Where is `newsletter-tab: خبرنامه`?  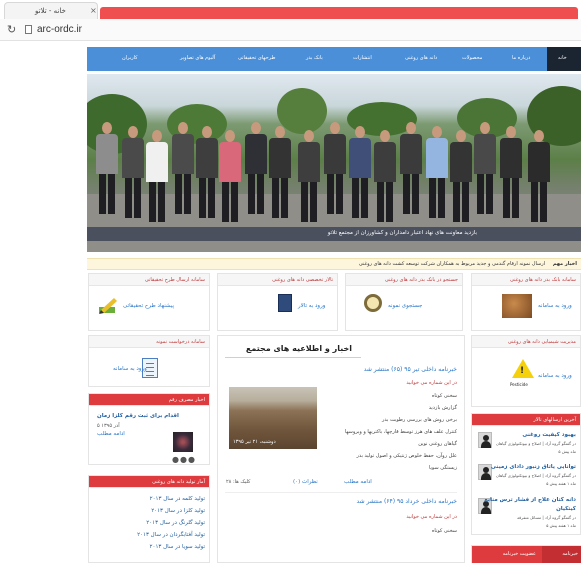 newsletter-tab: خبرنامه is located at coordinates (561, 554).